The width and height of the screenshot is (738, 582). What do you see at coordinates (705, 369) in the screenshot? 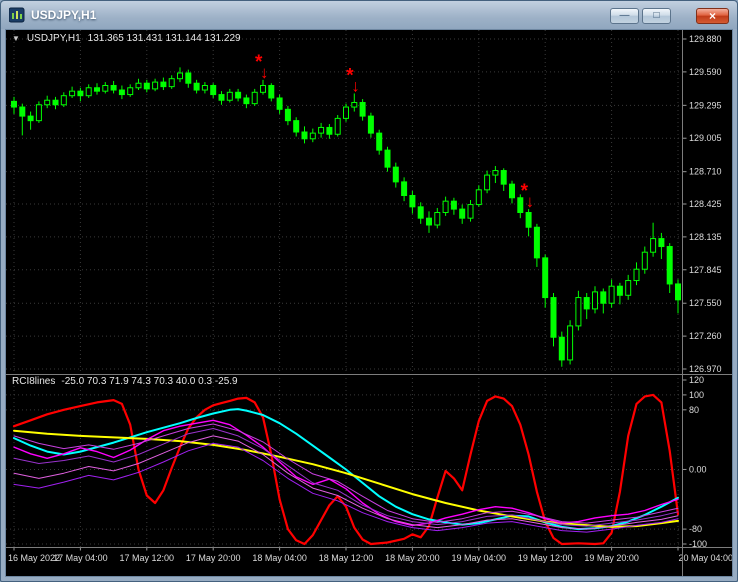
I see `price-axis-label: 126.970` at bounding box center [705, 369].